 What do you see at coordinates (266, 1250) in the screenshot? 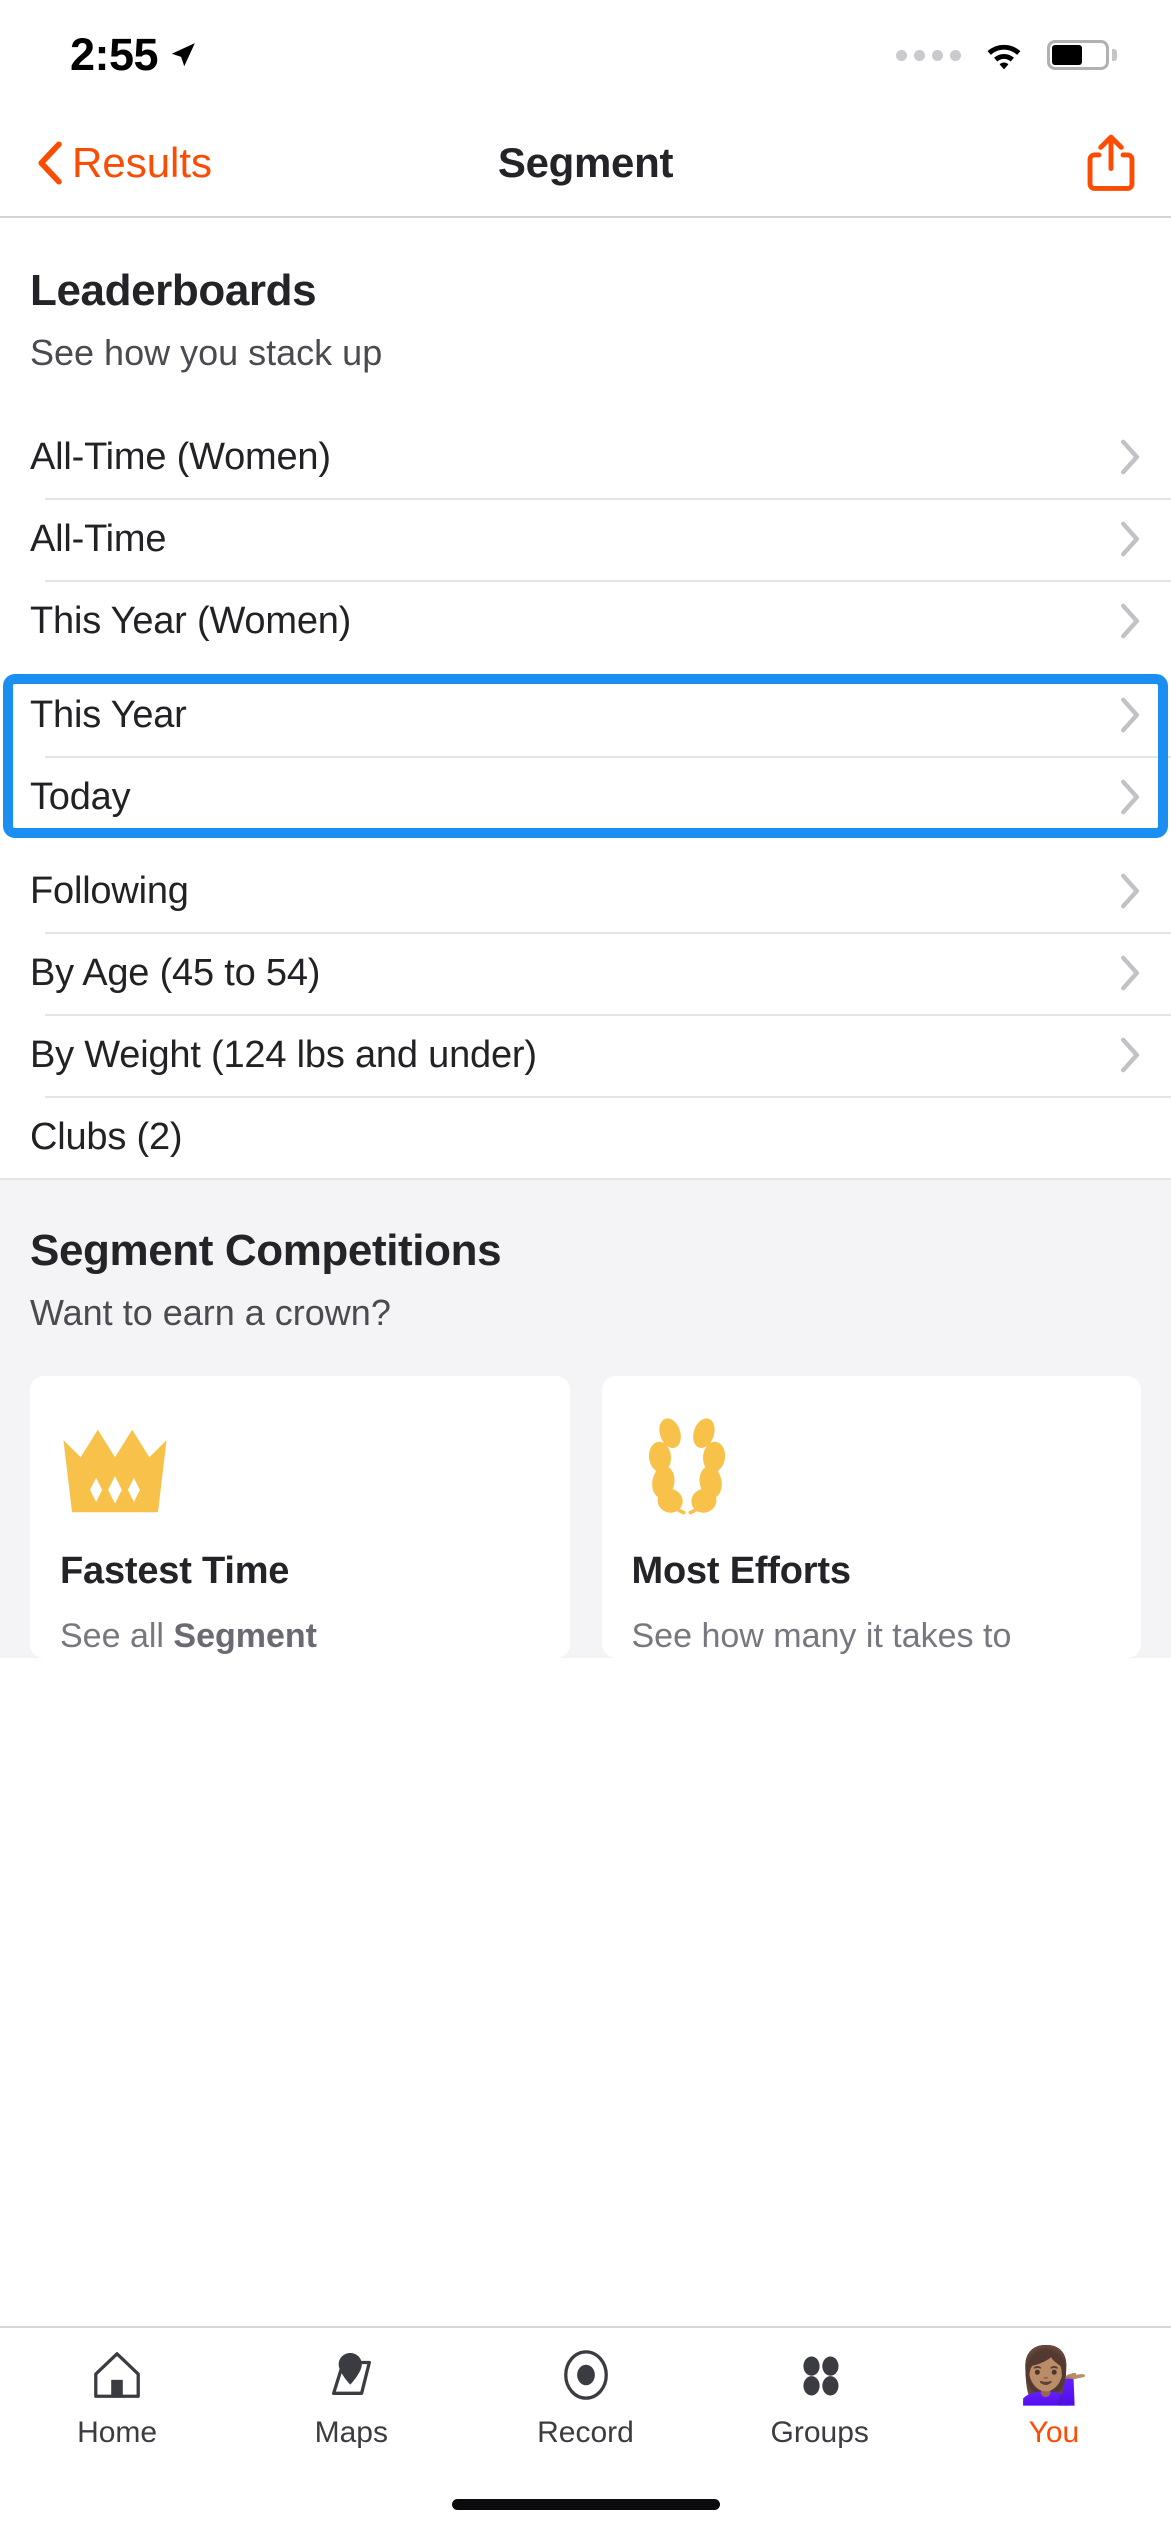
I see `competitions-title: Segment Competitions` at bounding box center [266, 1250].